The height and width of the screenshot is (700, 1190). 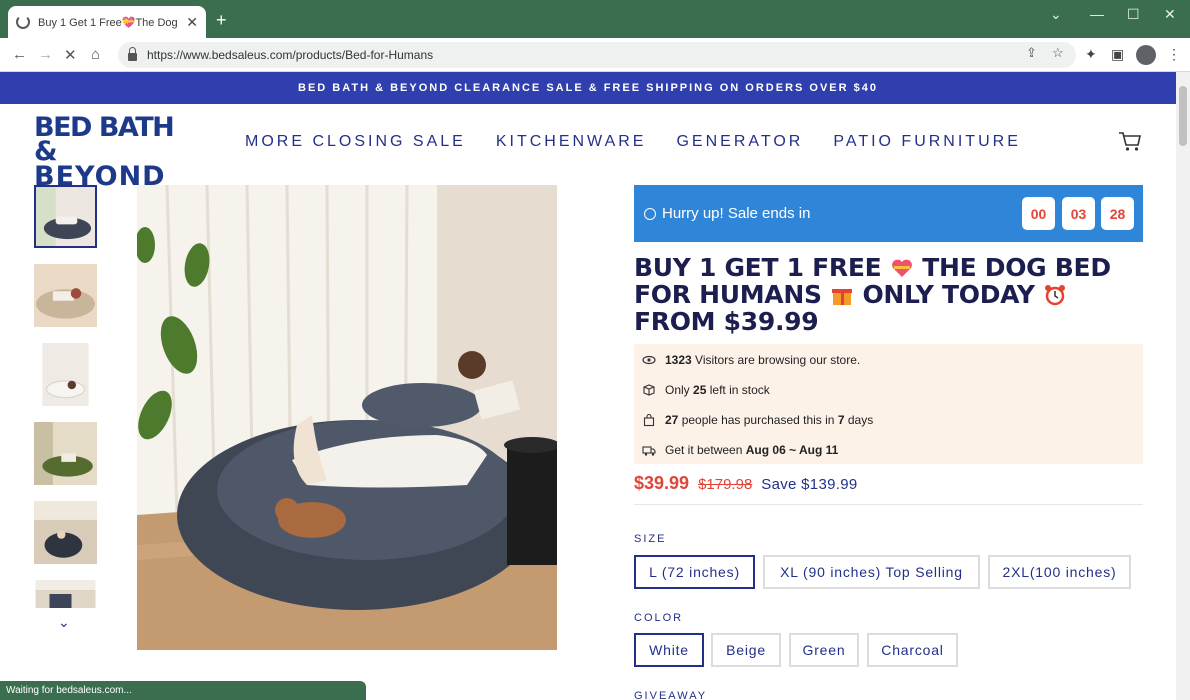 What do you see at coordinates (809, 484) in the screenshot?
I see `savings-text: Save $139.99` at bounding box center [809, 484].